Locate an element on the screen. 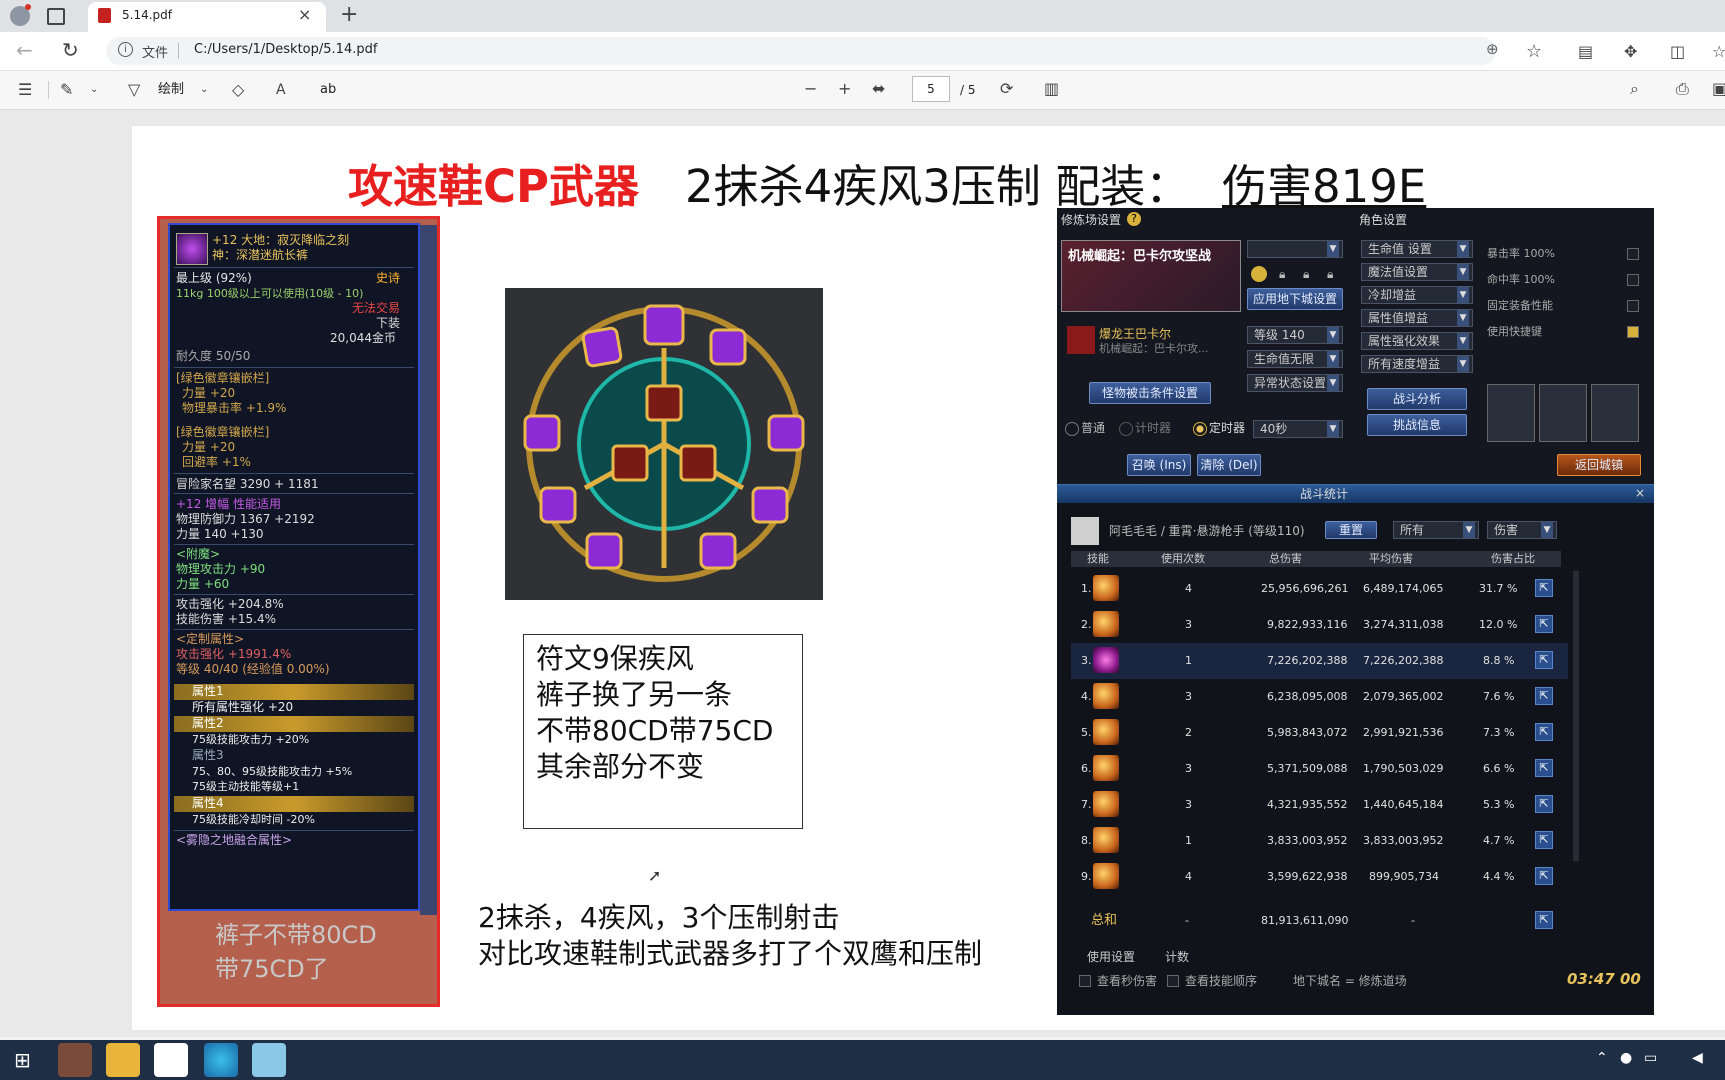  zoom-in-icon: + is located at coordinates (844, 89).